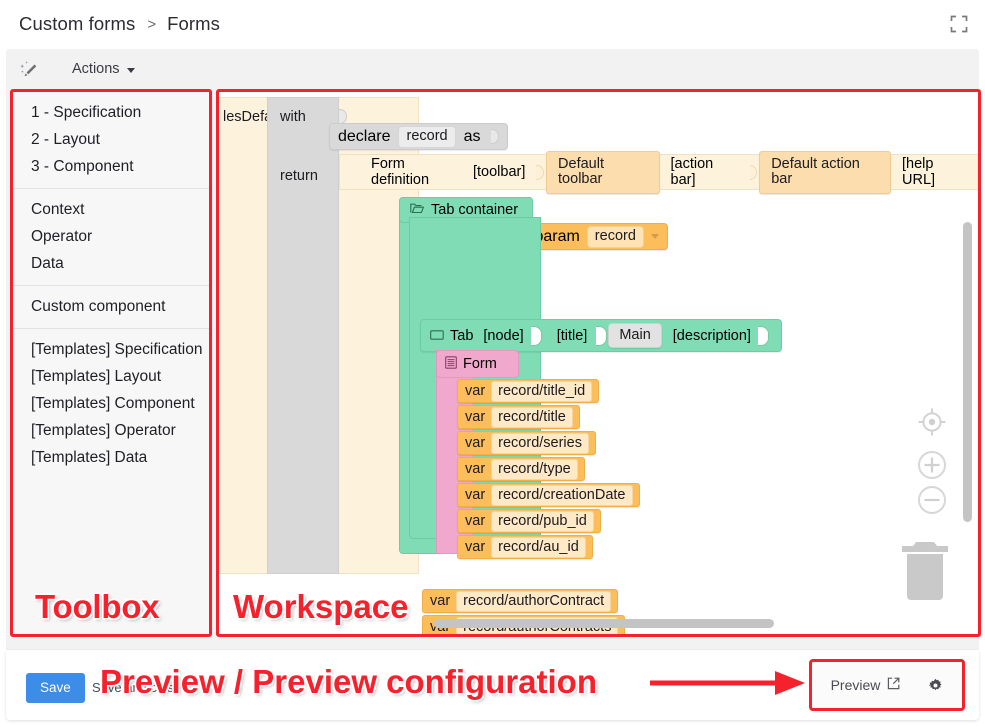  Describe the element at coordinates (542, 521) in the screenshot. I see `var-name-field: record/pub_id` at that location.